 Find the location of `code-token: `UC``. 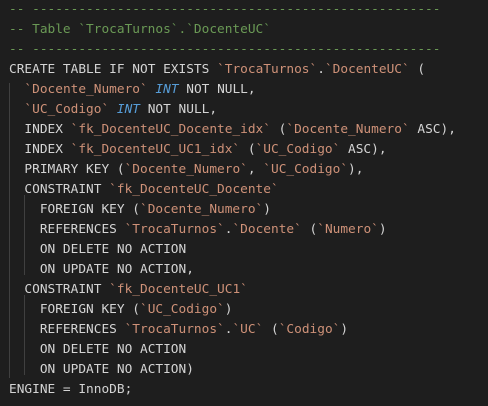

code-token: `UC` is located at coordinates (248, 329).